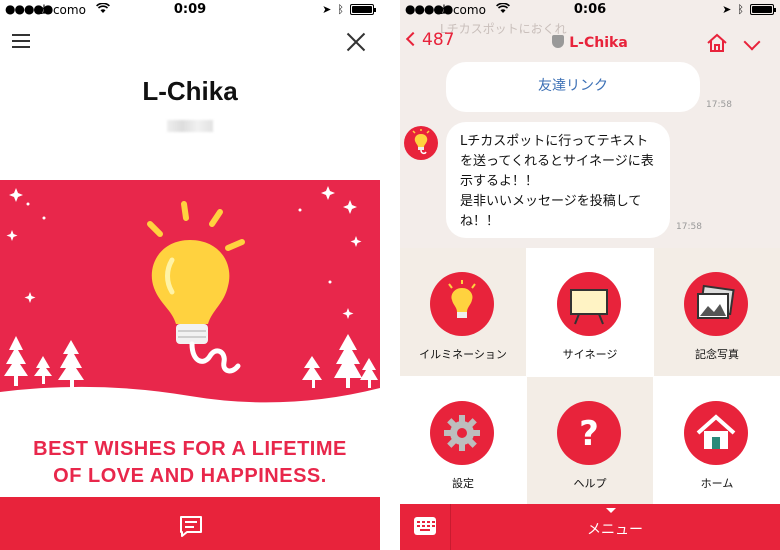 The image size is (780, 550). What do you see at coordinates (190, 91) in the screenshot?
I see `page-title: L-Chika` at bounding box center [190, 91].